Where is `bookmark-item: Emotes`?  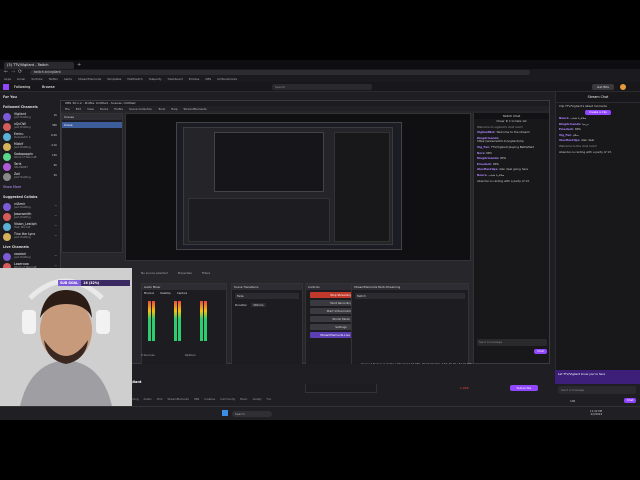 bookmark-item: Emotes is located at coordinates (194, 79).